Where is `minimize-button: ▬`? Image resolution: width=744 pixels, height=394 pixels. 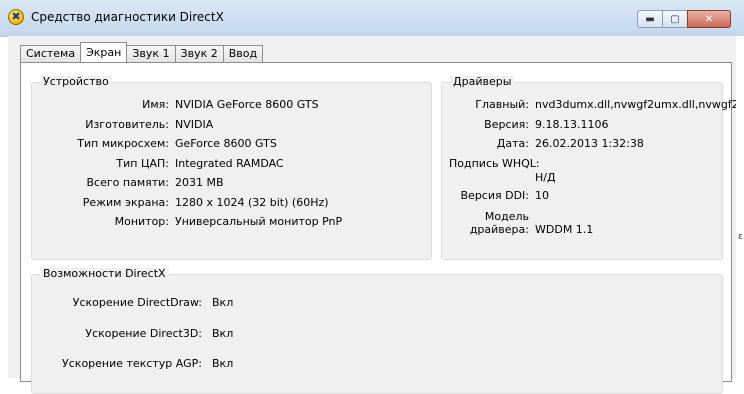 minimize-button: ▬ is located at coordinates (650, 19).